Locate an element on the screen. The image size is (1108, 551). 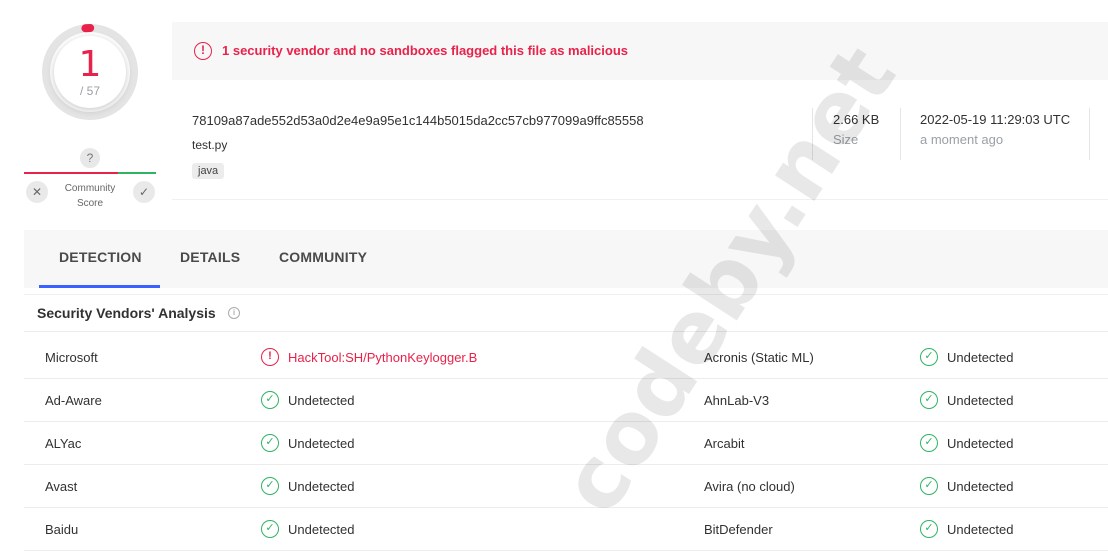
file-name: test.py is located at coordinates (210, 145).